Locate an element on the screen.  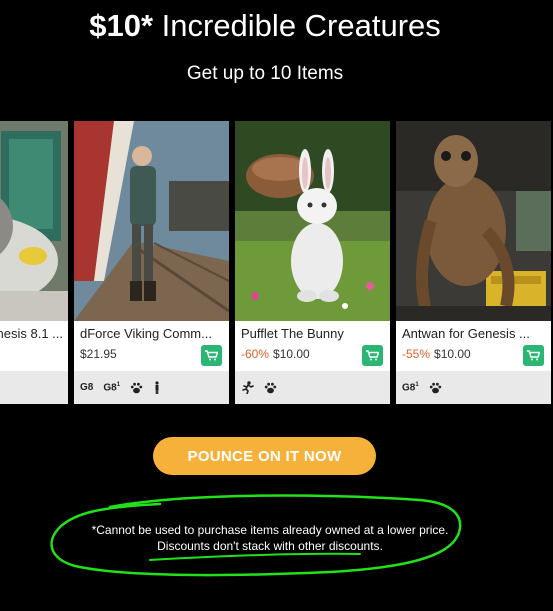
price-value: $21.95 is located at coordinates (98, 354).